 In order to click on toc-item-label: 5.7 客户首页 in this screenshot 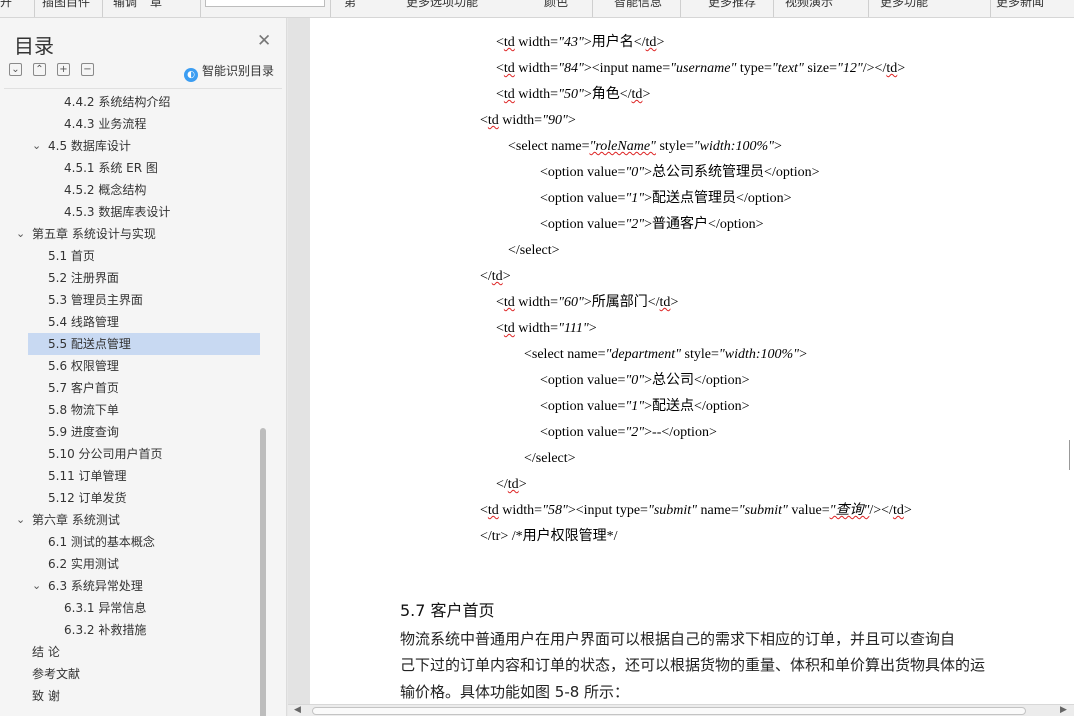, I will do `click(83, 388)`.